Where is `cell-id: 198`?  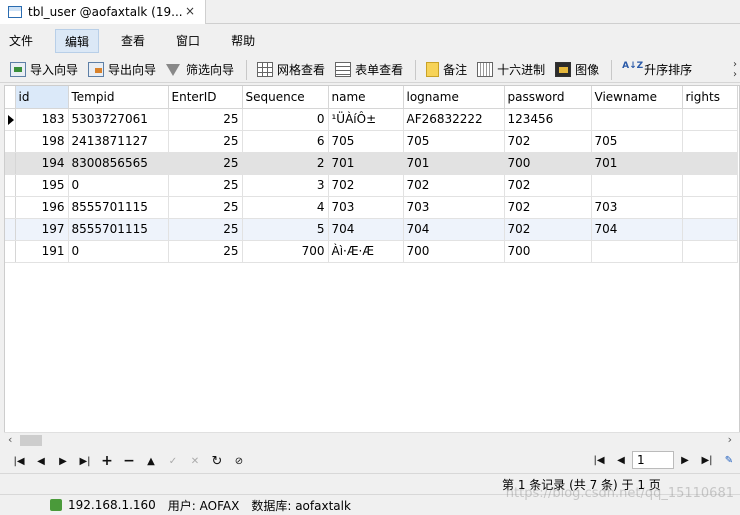
cell-id: 198 is located at coordinates (42, 141).